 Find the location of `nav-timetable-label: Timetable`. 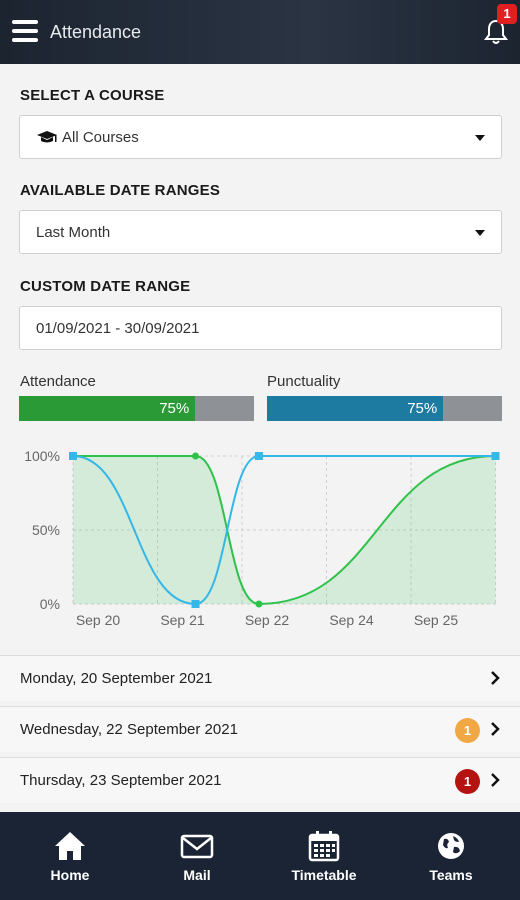

nav-timetable-label: Timetable is located at coordinates (324, 875).